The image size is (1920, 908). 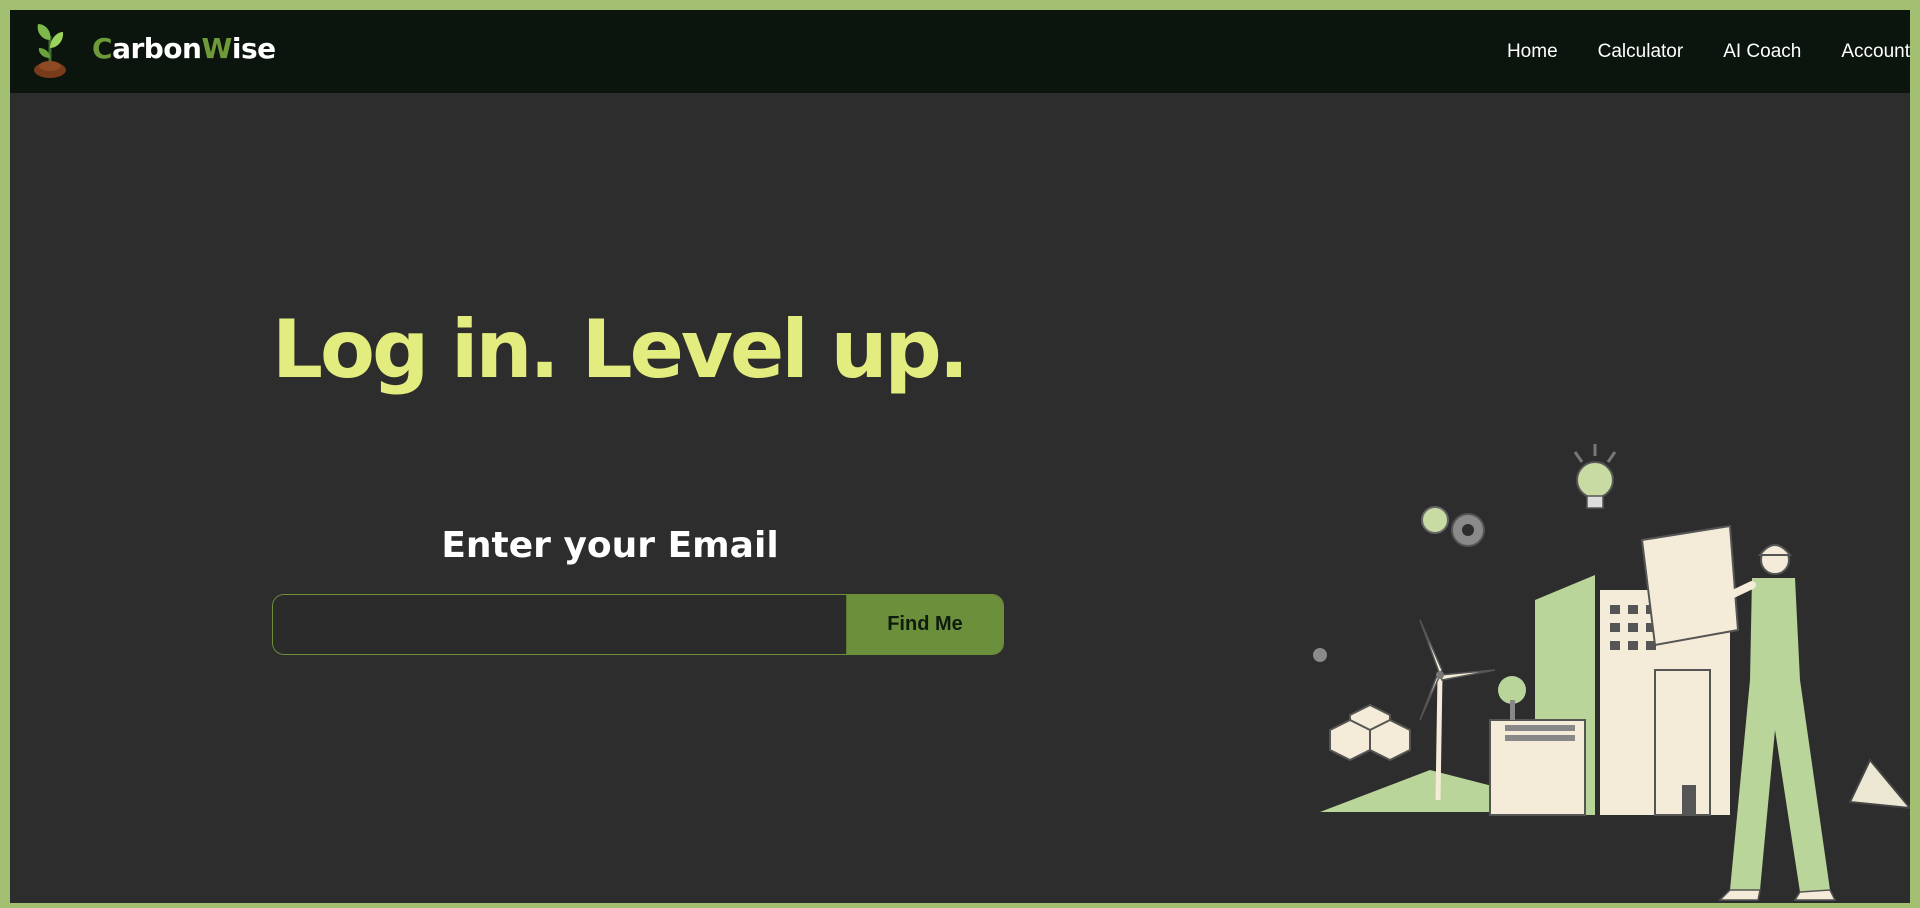 I want to click on email-label: Enter your Email, so click(x=610, y=545).